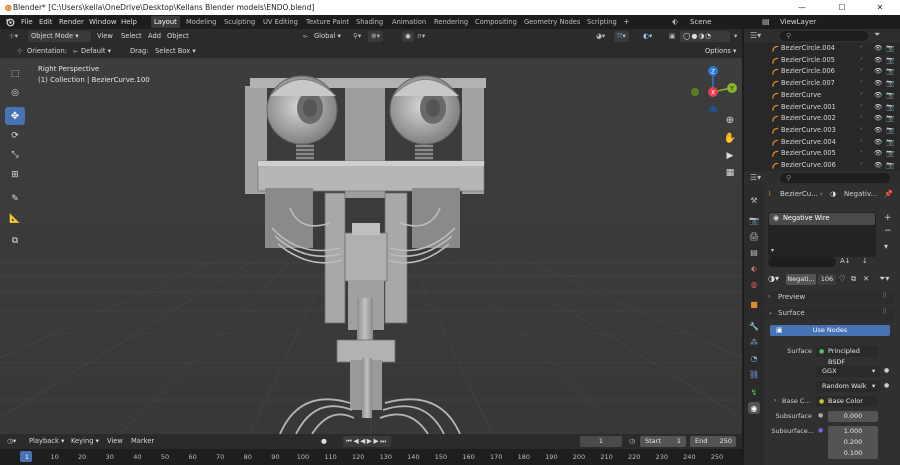 The height and width of the screenshot is (465, 900). I want to click on modifier-tab-icon: 🔧, so click(754, 326).